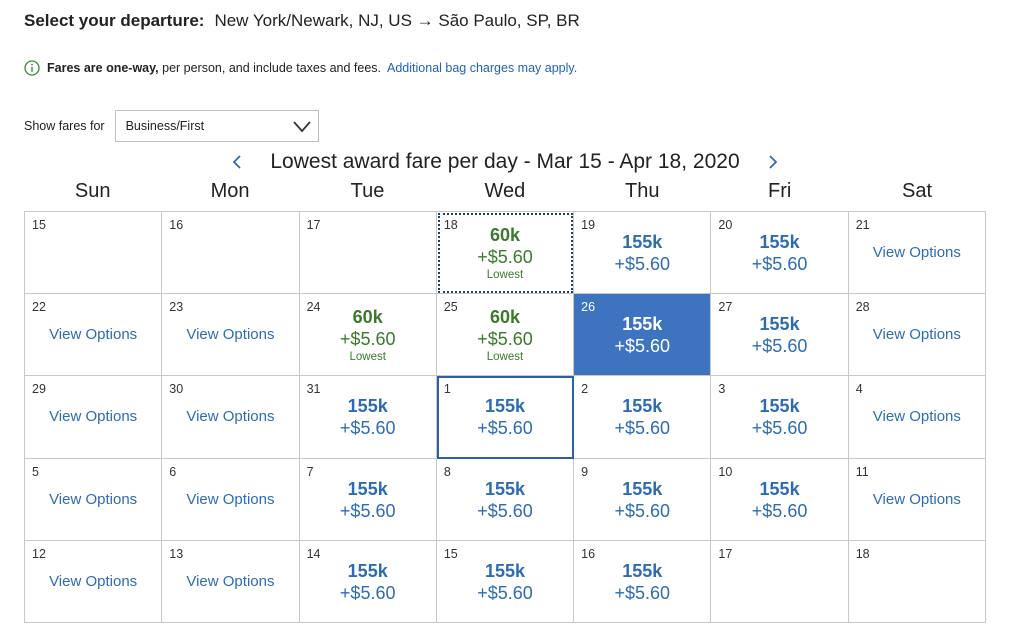  I want to click on calendar-day-cell: 3 155k +$5.60, so click(780, 417).